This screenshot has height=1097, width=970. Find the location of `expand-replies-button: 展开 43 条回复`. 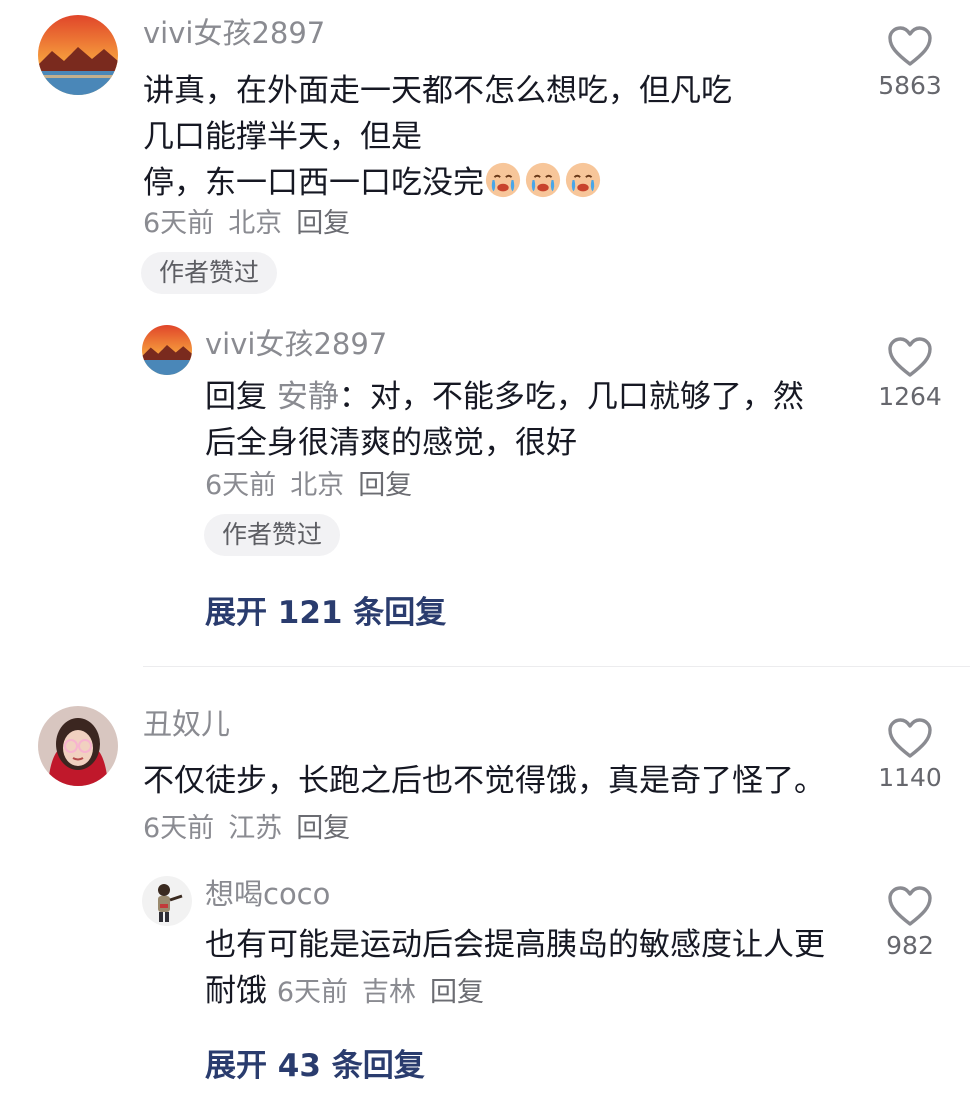

expand-replies-button: 展开 43 条回复 is located at coordinates (315, 1062).